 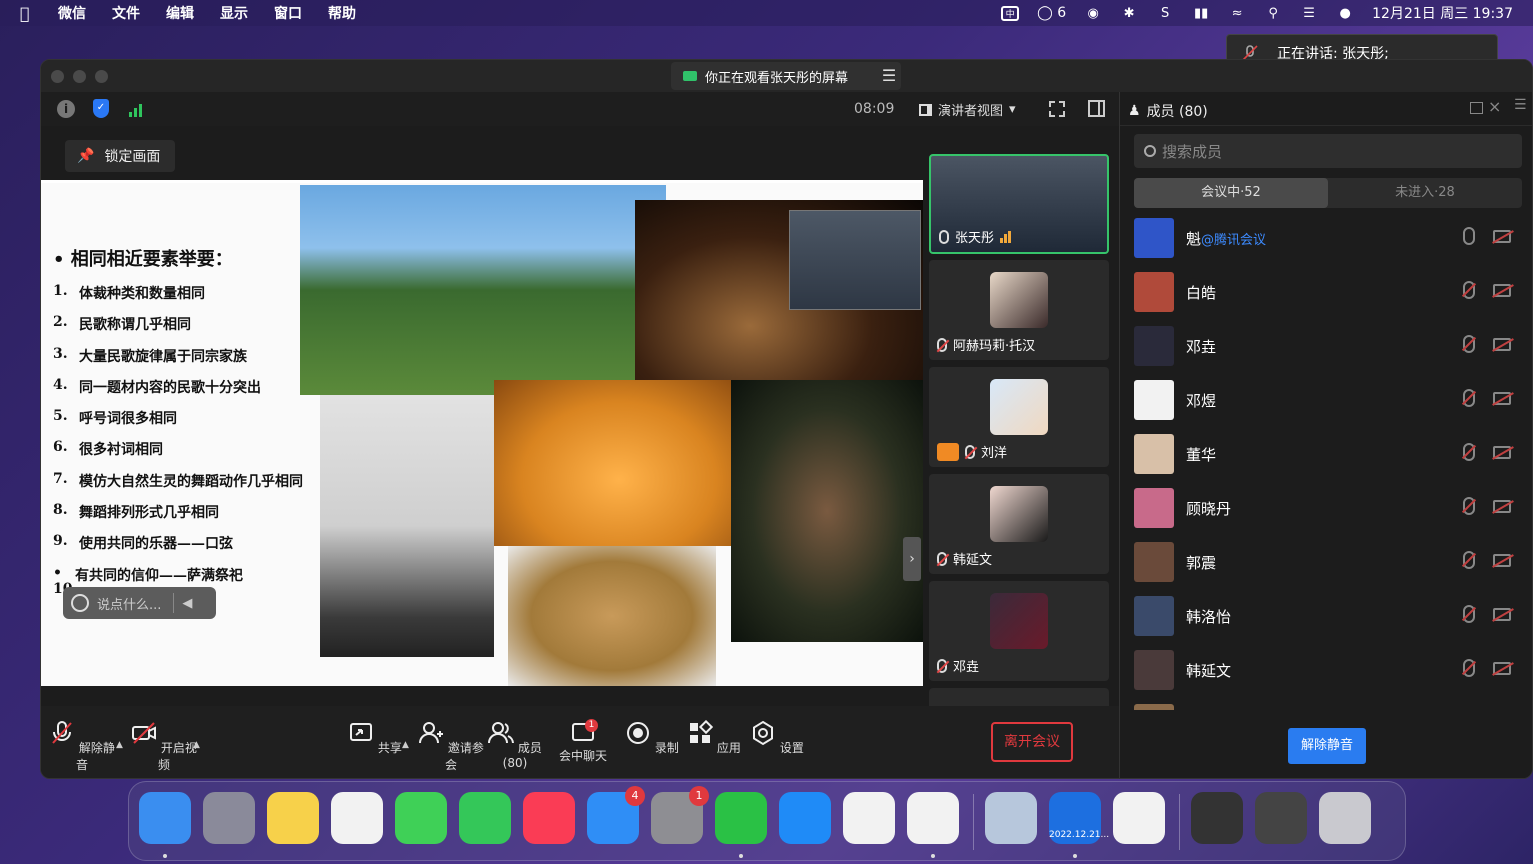 What do you see at coordinates (1326, 293) in the screenshot?
I see `member-row: 白皓` at bounding box center [1326, 293].